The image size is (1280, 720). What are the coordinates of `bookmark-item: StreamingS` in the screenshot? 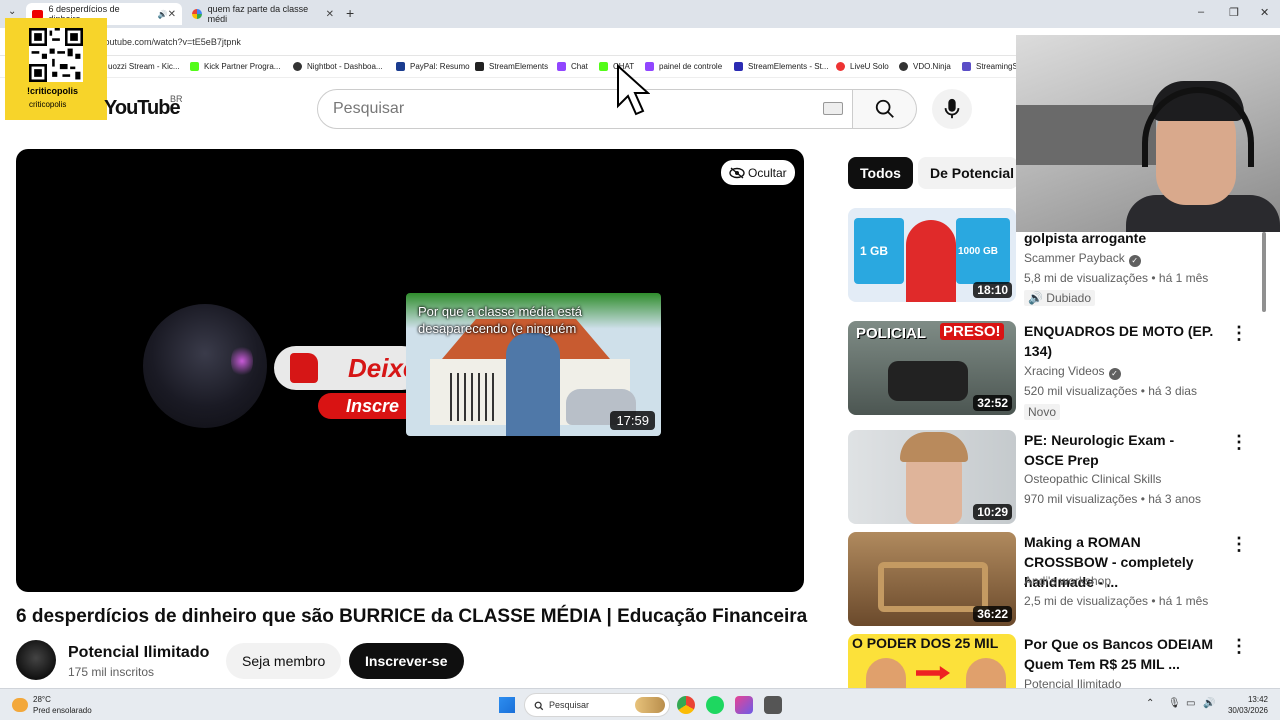 It's located at (990, 66).